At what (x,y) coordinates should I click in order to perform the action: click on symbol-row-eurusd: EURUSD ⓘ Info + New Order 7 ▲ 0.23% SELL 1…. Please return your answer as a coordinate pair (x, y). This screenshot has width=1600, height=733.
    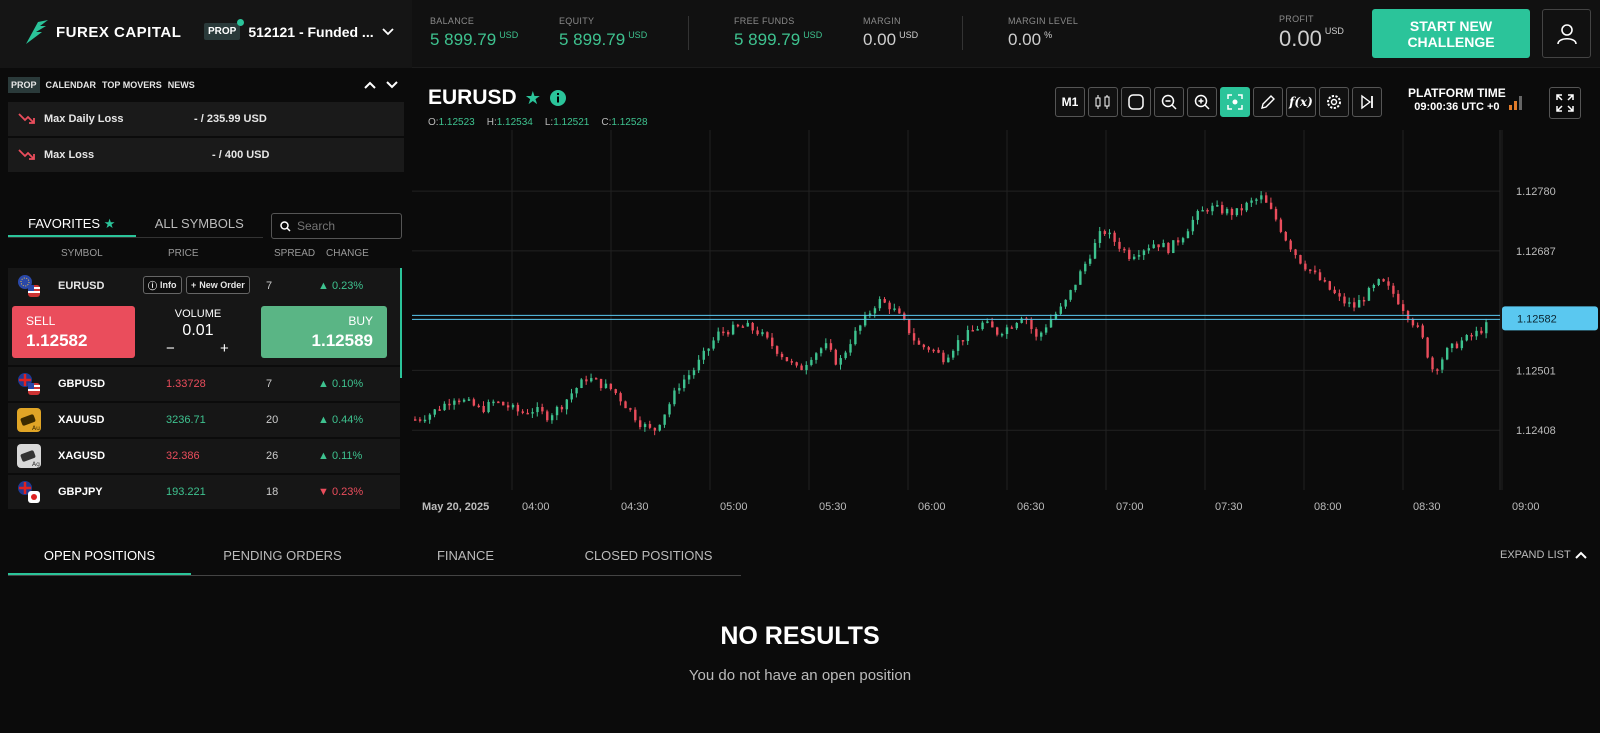
    Looking at the image, I should click on (204, 316).